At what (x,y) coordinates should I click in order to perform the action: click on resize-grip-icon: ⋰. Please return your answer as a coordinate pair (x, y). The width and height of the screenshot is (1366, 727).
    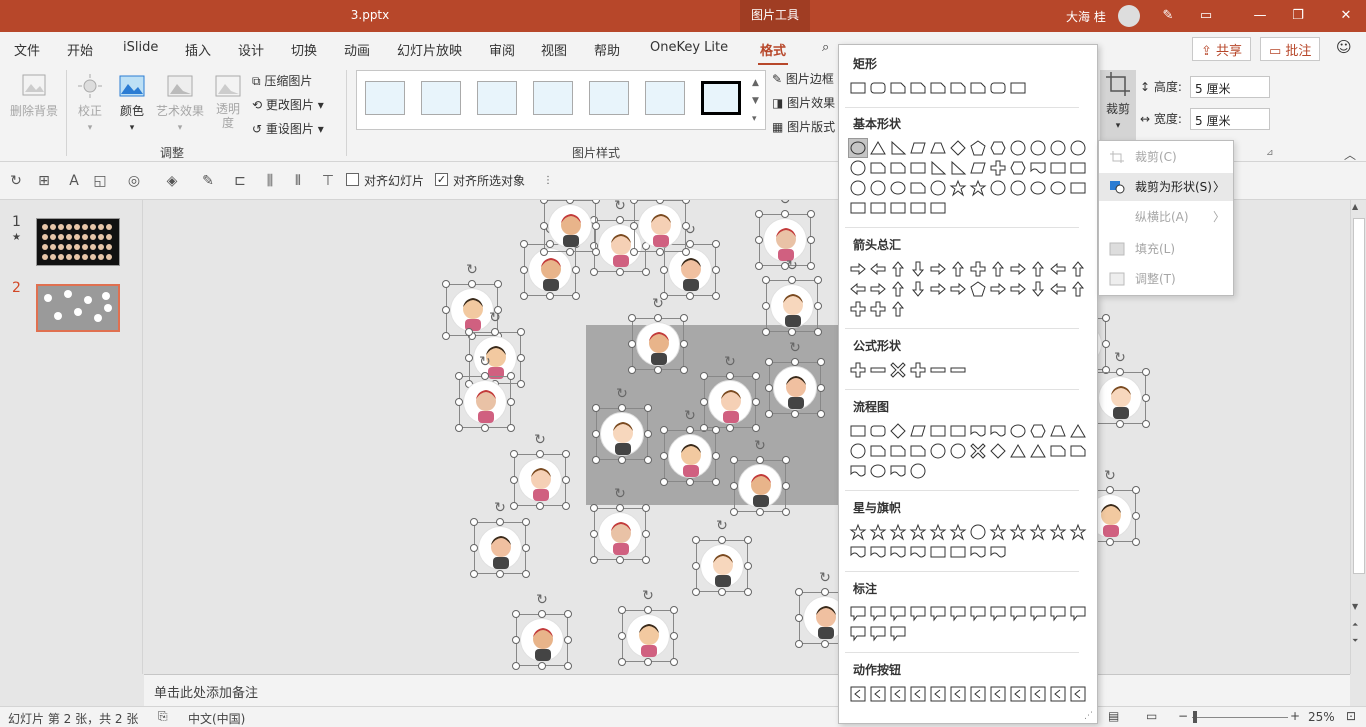
    Looking at the image, I should click on (1088, 716).